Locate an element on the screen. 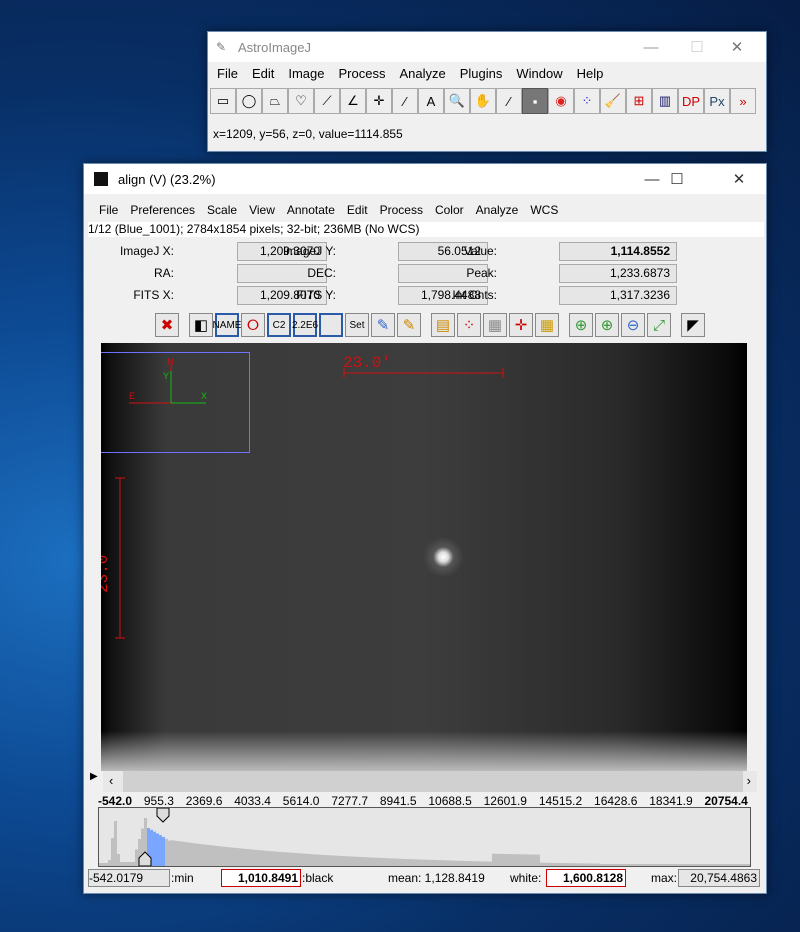 The width and height of the screenshot is (800, 932). min-field: -542.0179 is located at coordinates (129, 878).